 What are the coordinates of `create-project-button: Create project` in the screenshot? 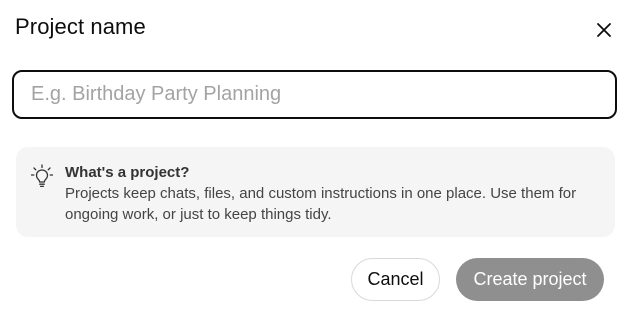 It's located at (530, 279).